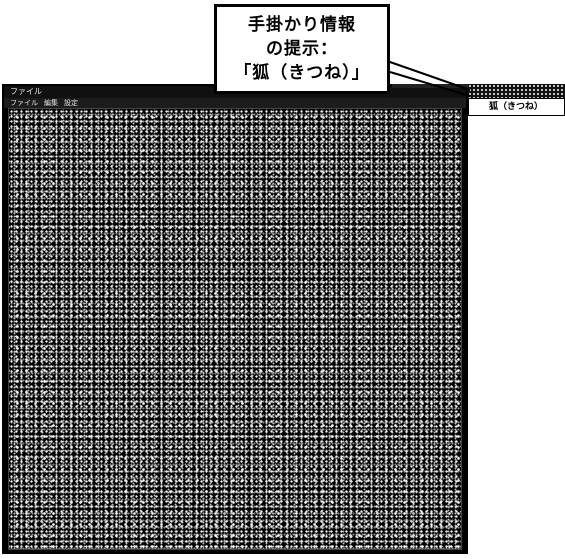 The height and width of the screenshot is (559, 565). What do you see at coordinates (516, 91) in the screenshot?
I see `side-titlebar-strip` at bounding box center [516, 91].